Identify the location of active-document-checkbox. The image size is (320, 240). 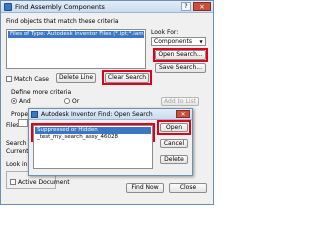
(13, 182).